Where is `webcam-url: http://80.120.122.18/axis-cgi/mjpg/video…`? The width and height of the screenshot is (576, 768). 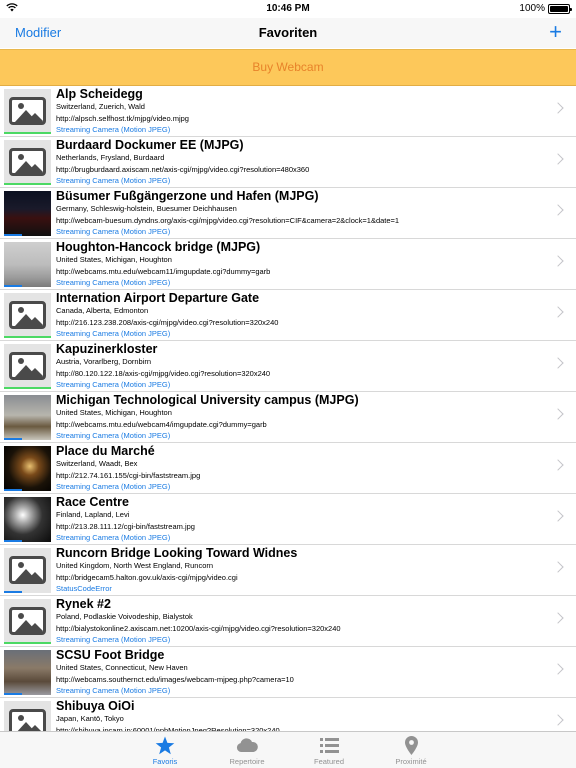
webcam-url: http://80.120.122.18/axis-cgi/mjpg/video… is located at coordinates (163, 373).